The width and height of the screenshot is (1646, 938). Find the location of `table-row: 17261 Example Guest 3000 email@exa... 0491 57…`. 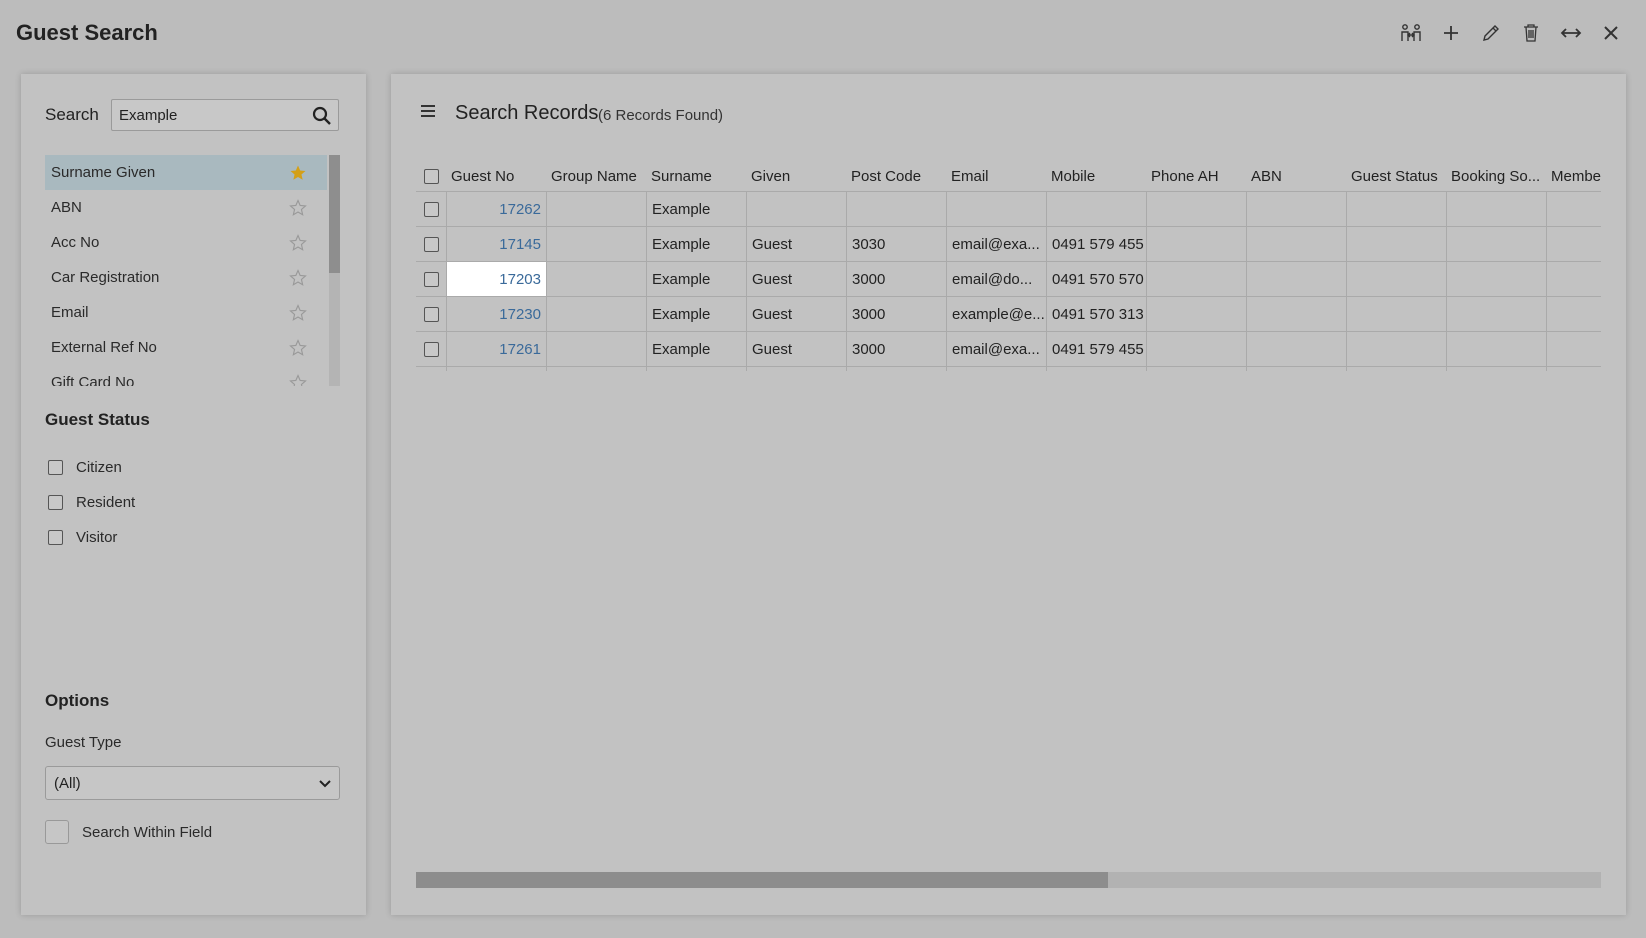

table-row: 17261 Example Guest 3000 email@exa... 0491 57… is located at coordinates (1008, 349).